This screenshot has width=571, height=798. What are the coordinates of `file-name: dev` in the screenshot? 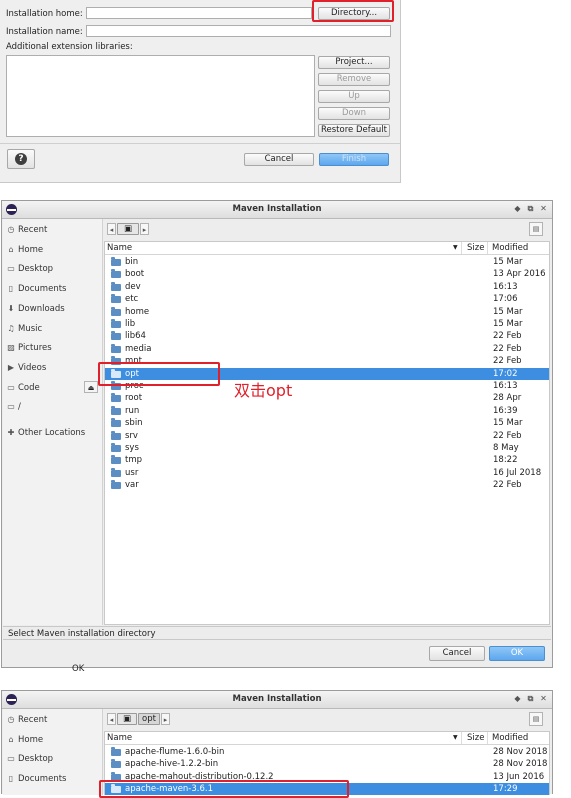 It's located at (133, 286).